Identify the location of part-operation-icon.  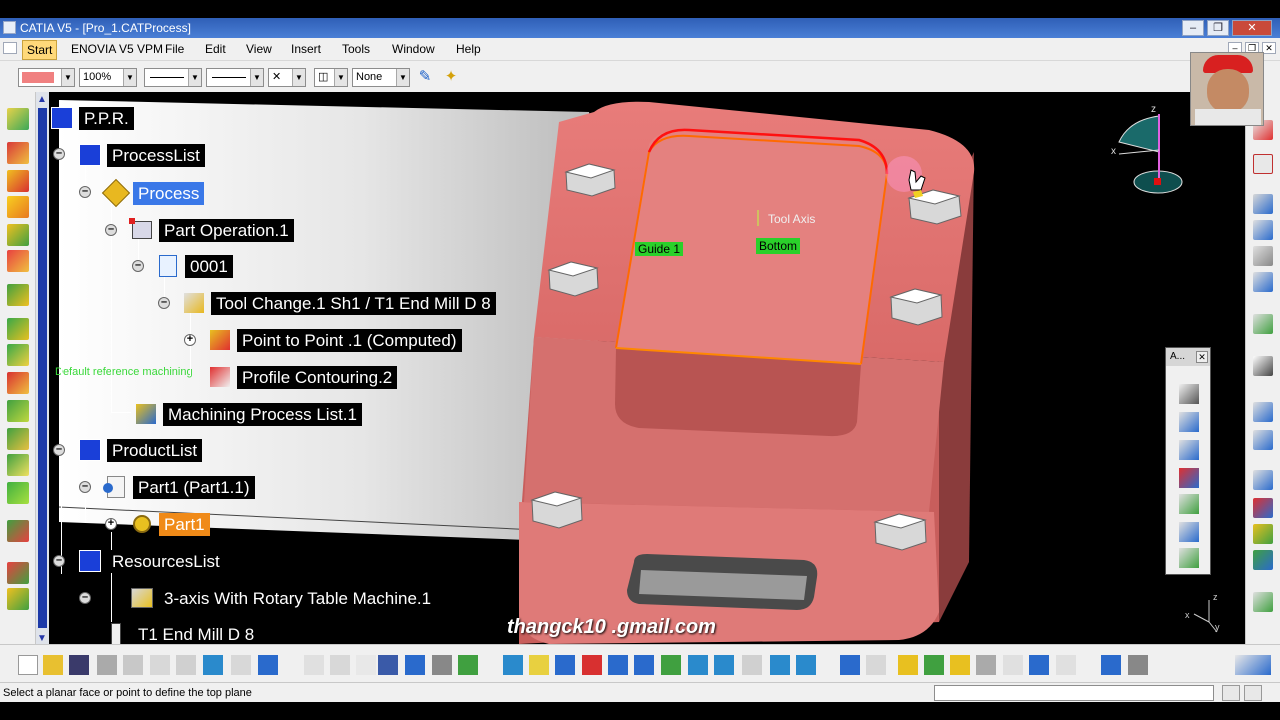
(18, 153).